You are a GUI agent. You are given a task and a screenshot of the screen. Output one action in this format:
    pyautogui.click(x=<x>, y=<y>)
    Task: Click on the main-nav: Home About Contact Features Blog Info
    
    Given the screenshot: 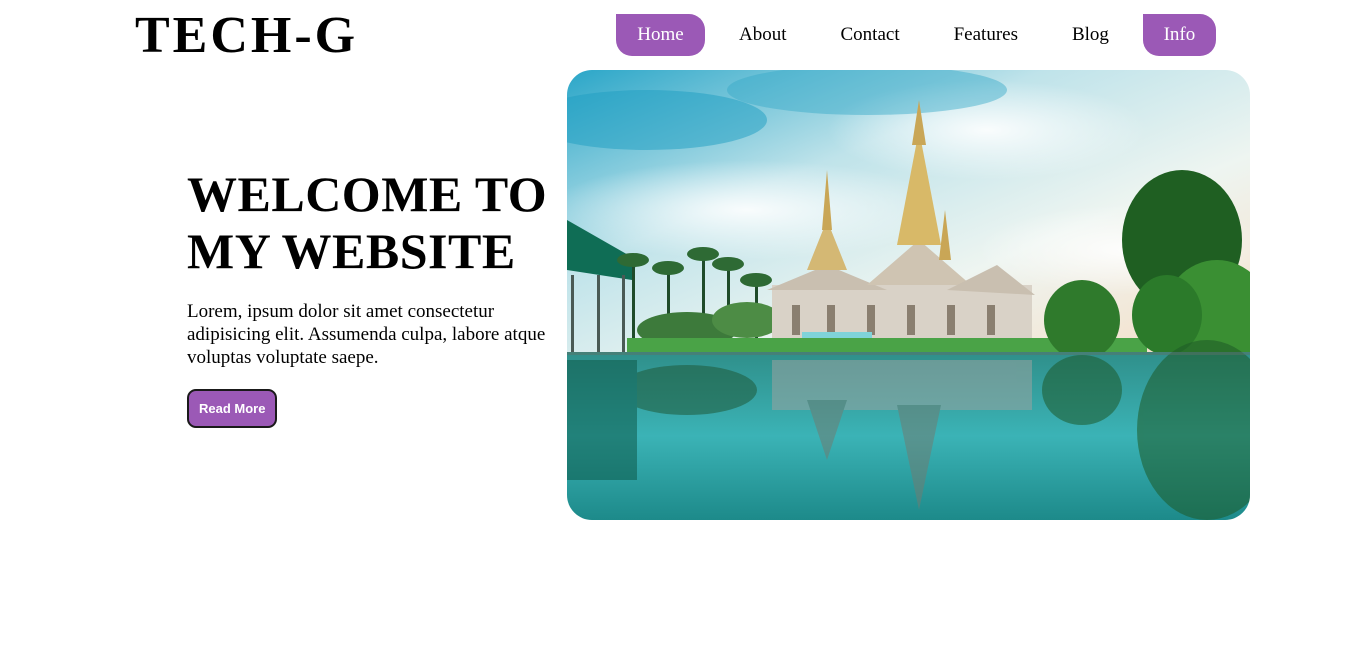 What is the action you would take?
    pyautogui.click(x=916, y=35)
    